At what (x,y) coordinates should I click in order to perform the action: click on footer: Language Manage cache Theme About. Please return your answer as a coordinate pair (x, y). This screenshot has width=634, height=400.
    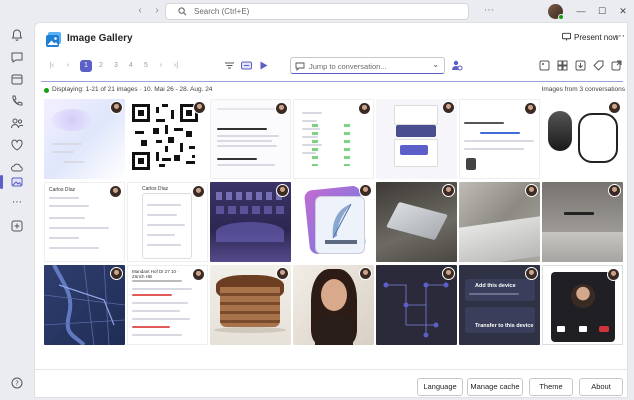
    Looking at the image, I should click on (331, 383).